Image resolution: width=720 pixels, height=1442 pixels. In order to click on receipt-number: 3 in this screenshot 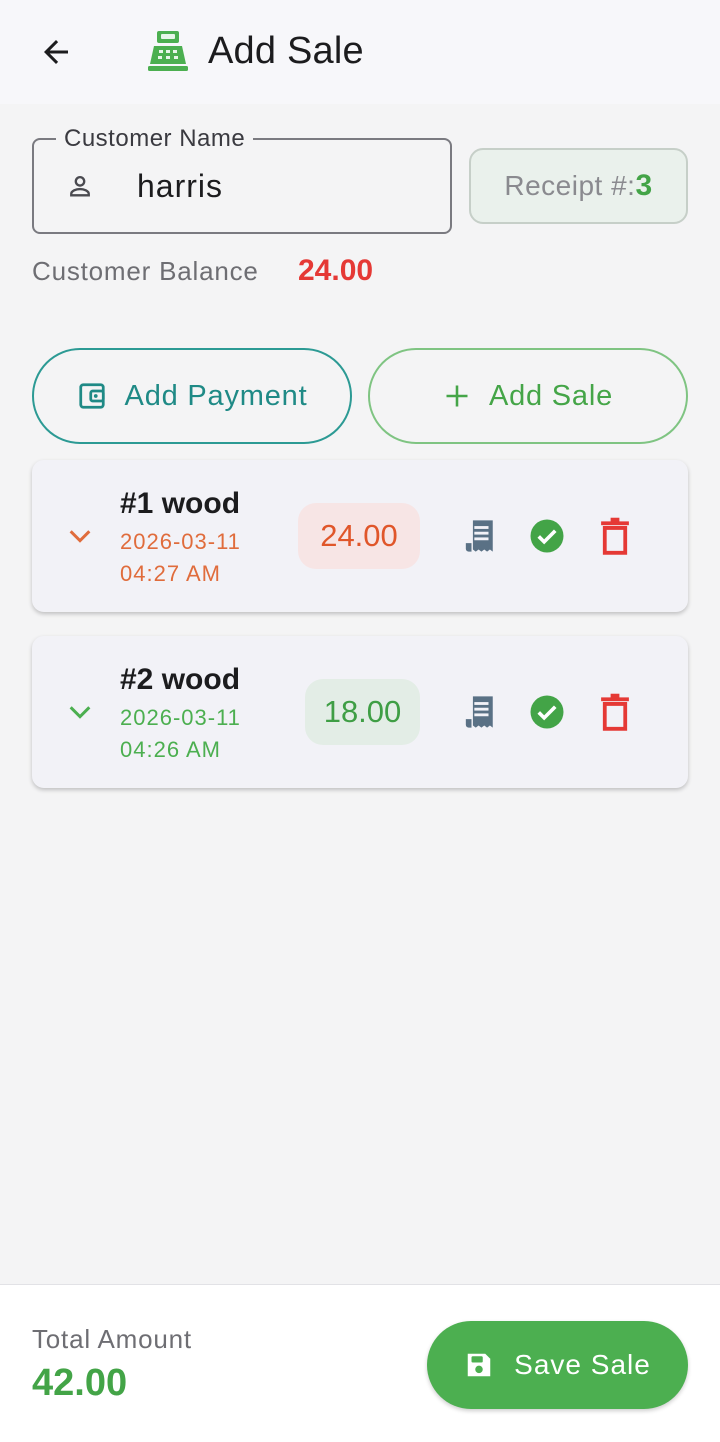, I will do `click(644, 185)`.